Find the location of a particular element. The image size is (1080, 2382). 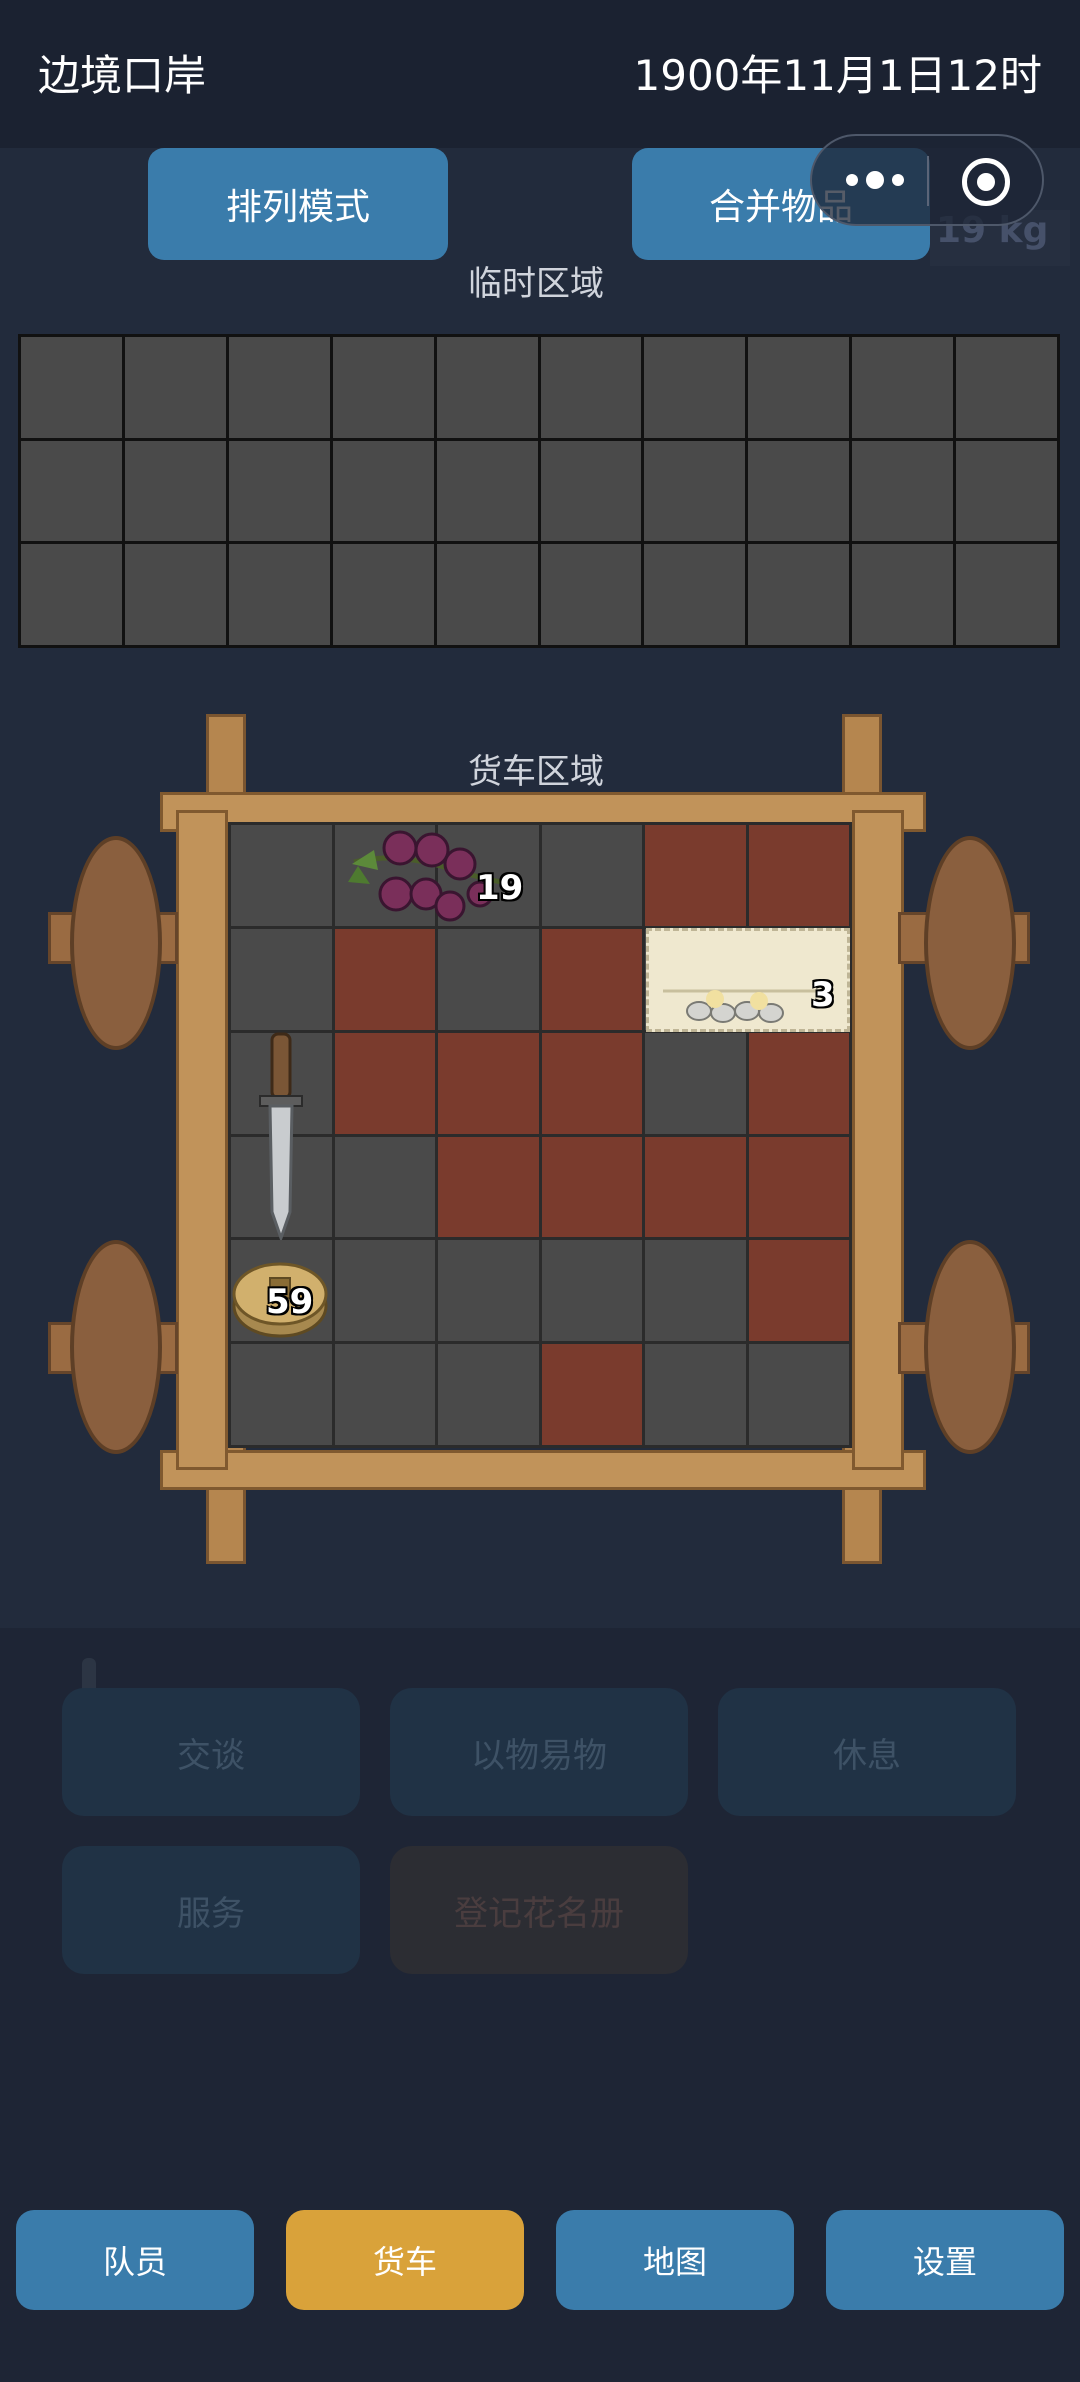

barter-button: 以物易物 is located at coordinates (539, 1752).